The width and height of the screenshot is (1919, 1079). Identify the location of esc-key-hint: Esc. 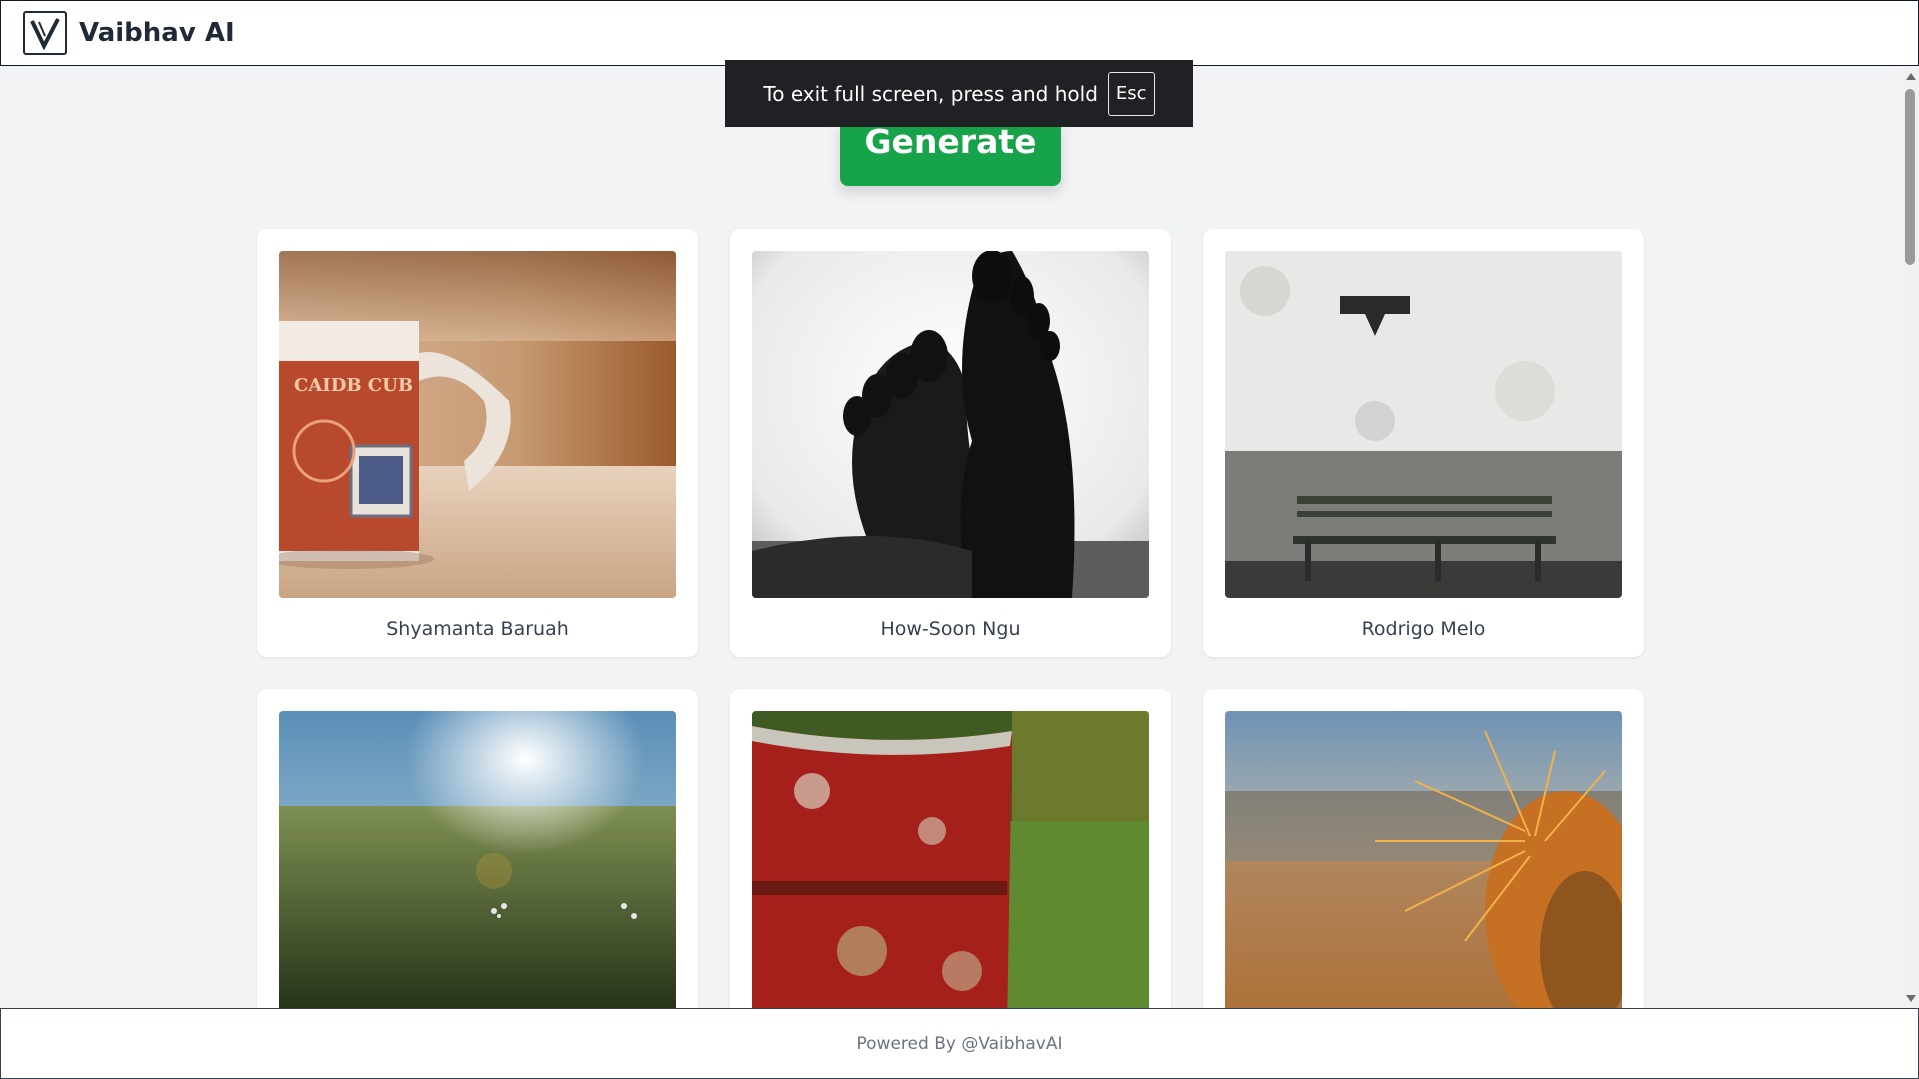
(1131, 93).